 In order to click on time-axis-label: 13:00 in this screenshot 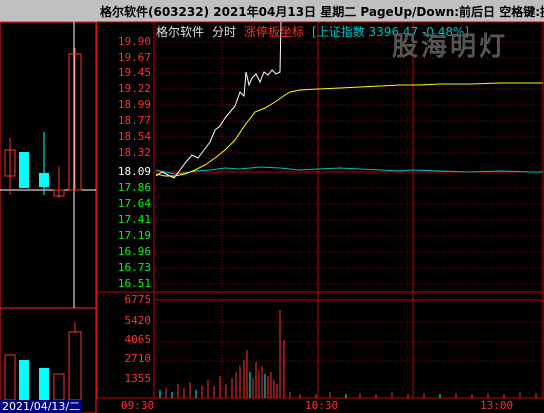, I will do `click(497, 405)`.